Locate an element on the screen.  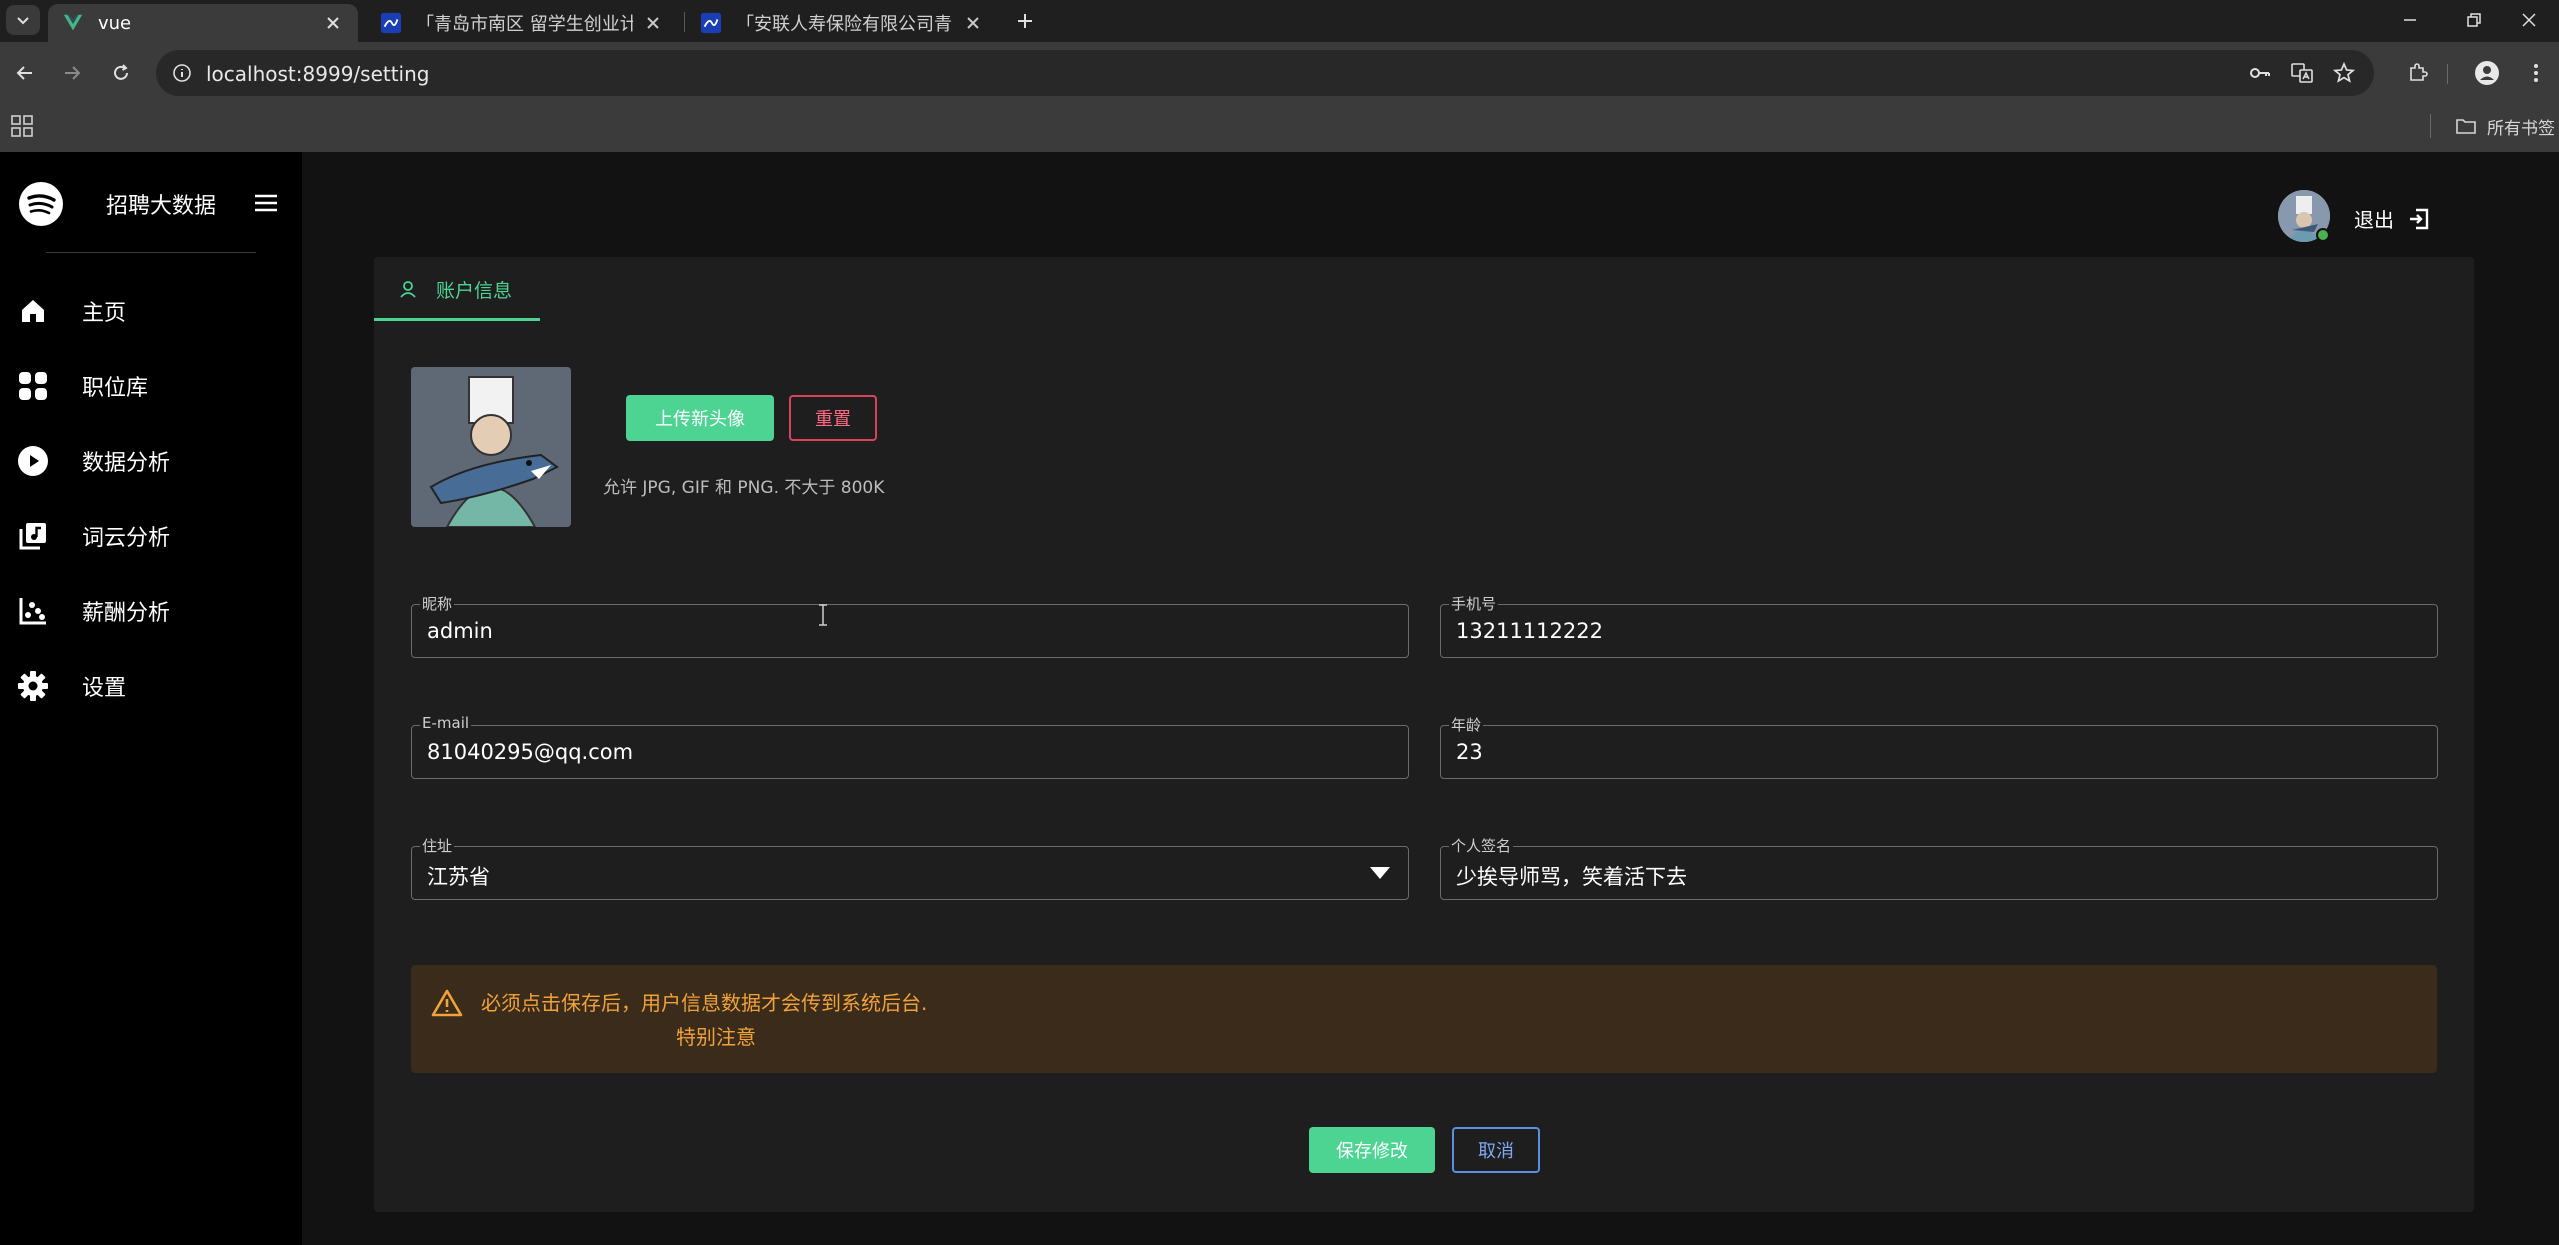
sidebar-item-label: 主页 is located at coordinates (104, 313).